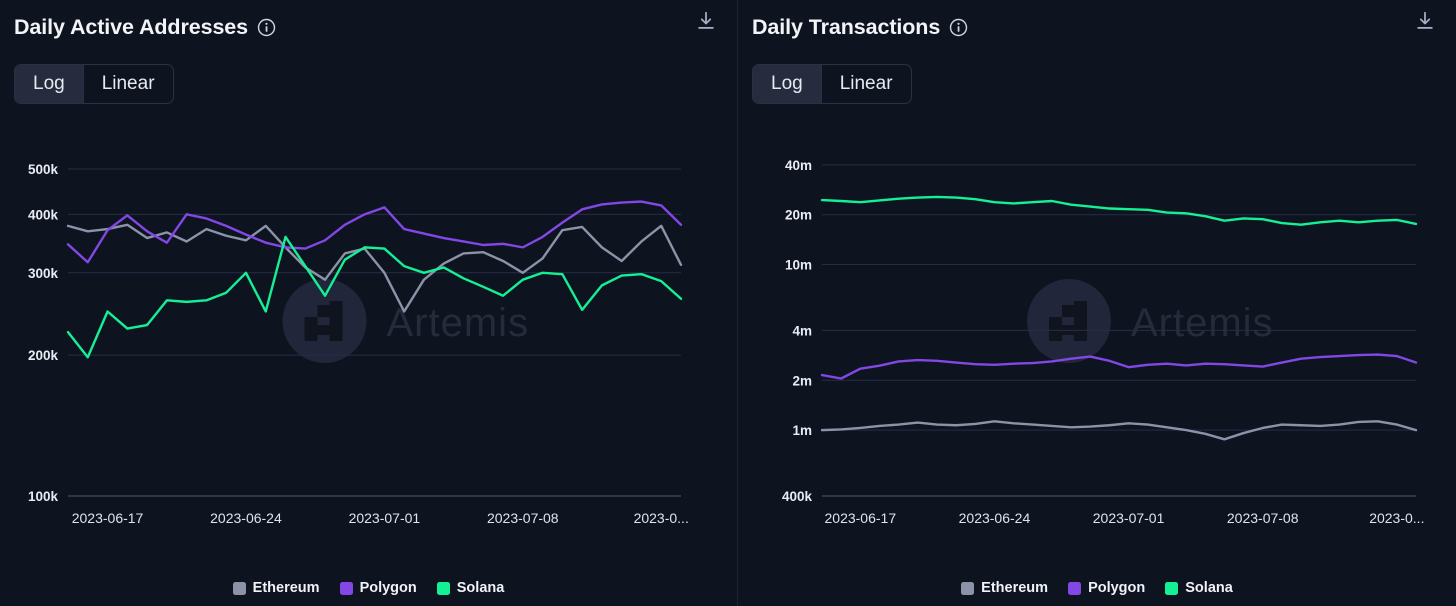 This screenshot has width=1456, height=606. I want to click on legend-item-ethereum-right: Ethereum, so click(1004, 588).